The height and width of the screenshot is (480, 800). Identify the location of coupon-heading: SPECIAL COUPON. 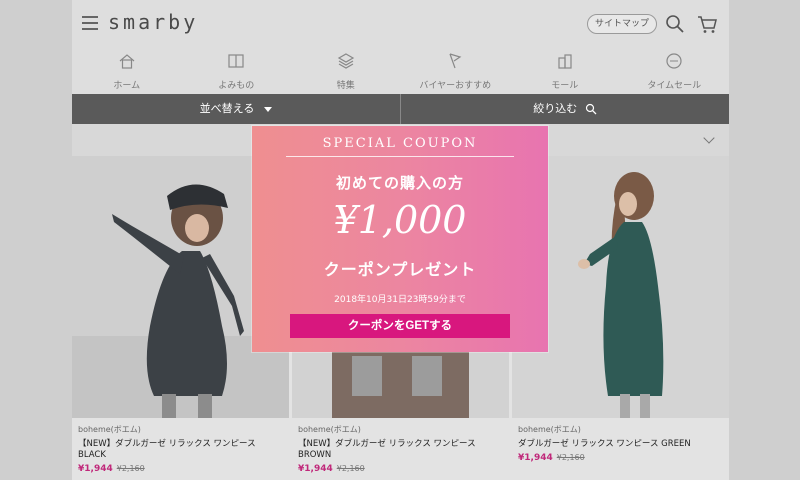
(400, 143).